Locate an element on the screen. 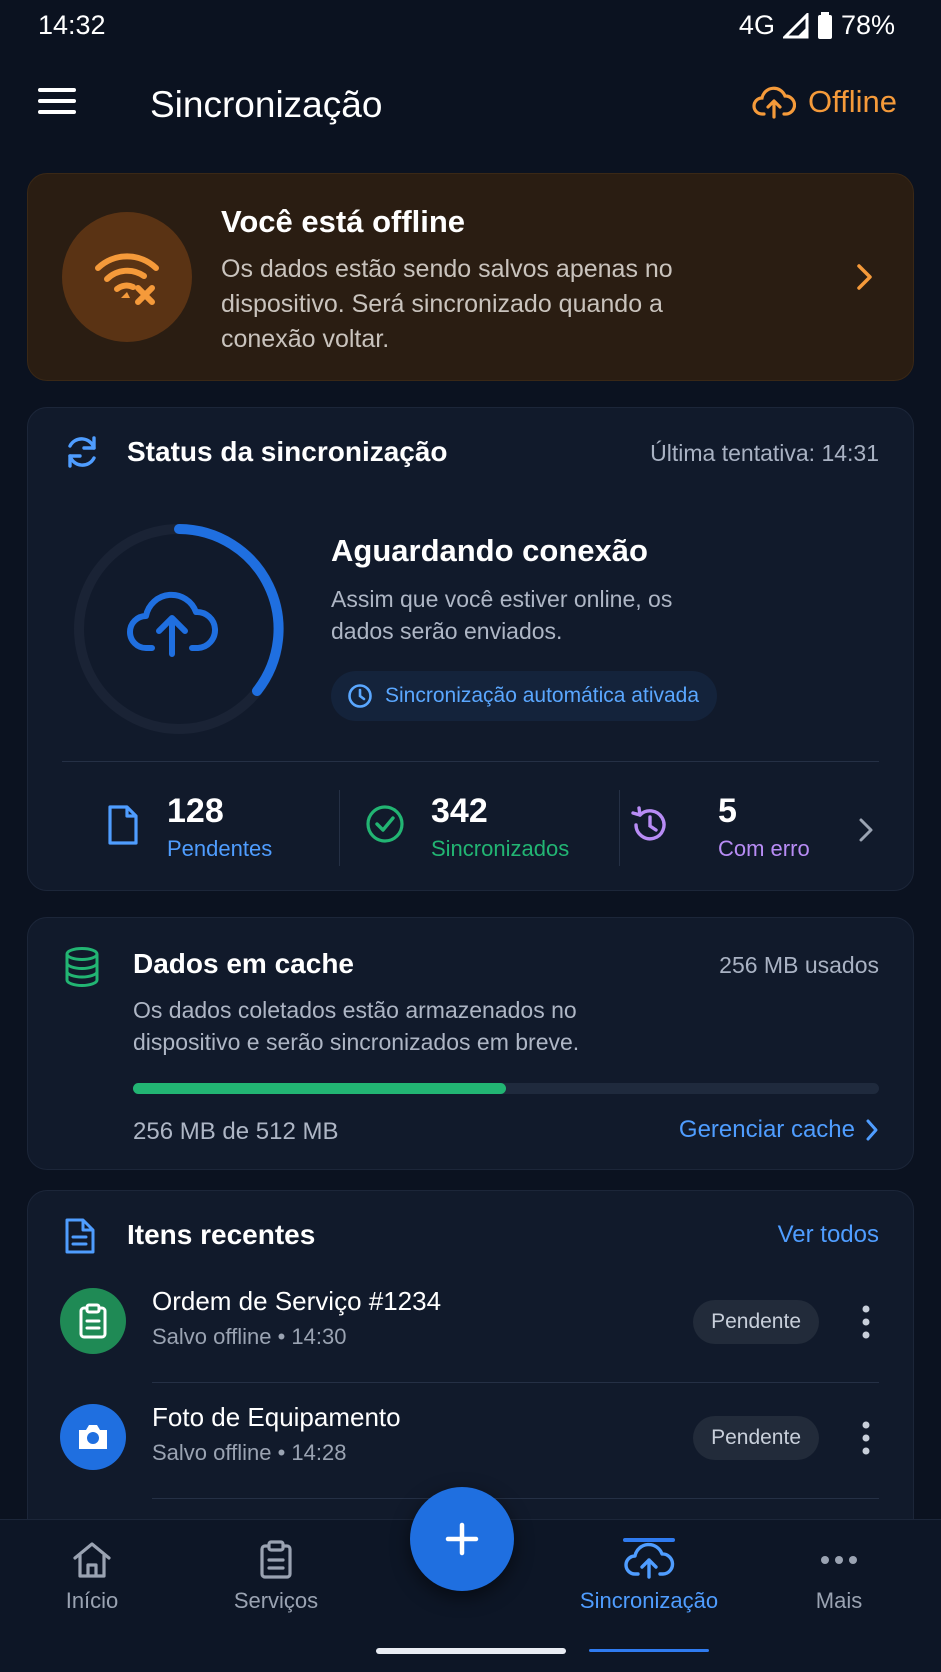  nav-item-mais: Mais is located at coordinates (839, 1590).